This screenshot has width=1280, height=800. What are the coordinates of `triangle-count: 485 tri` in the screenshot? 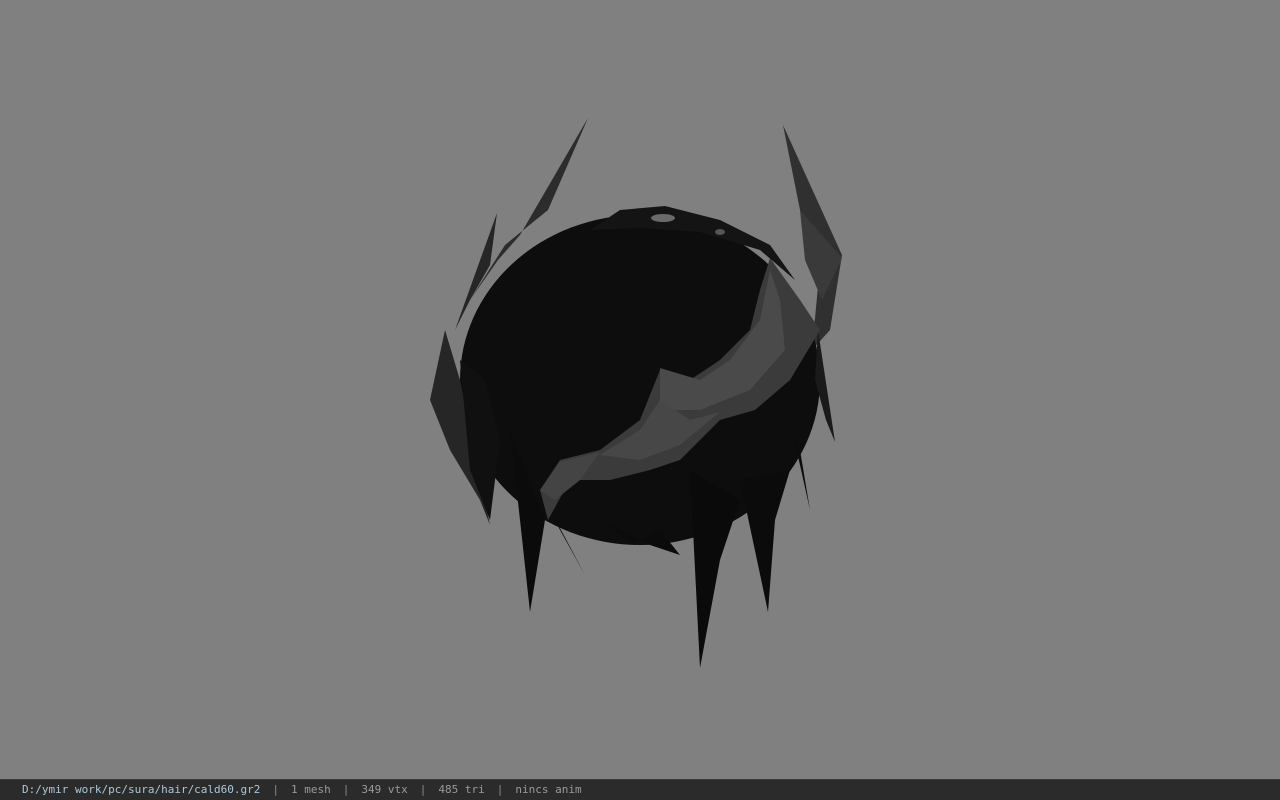 It's located at (461, 789).